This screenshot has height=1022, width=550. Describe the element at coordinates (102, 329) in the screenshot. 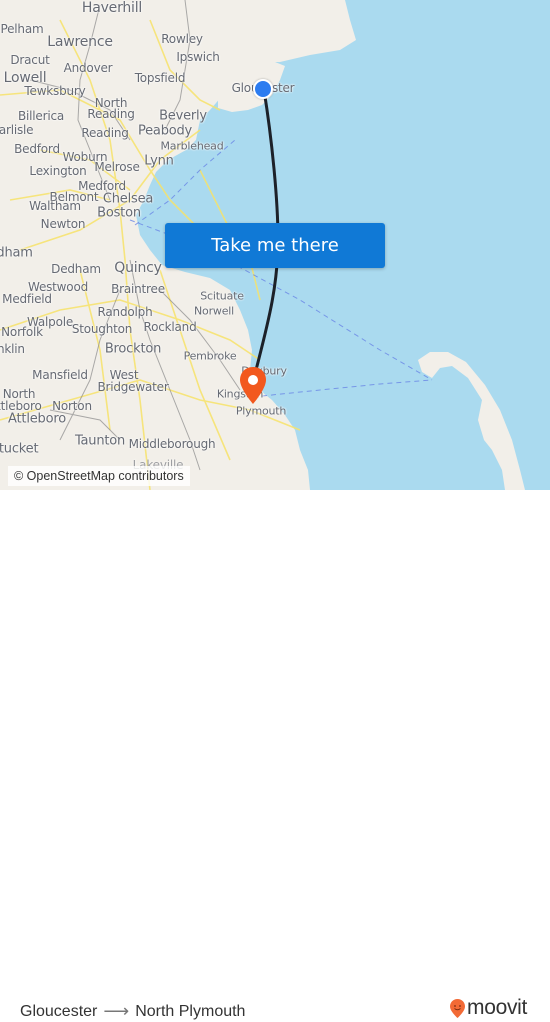

I see `place-label: Stoughton` at that location.